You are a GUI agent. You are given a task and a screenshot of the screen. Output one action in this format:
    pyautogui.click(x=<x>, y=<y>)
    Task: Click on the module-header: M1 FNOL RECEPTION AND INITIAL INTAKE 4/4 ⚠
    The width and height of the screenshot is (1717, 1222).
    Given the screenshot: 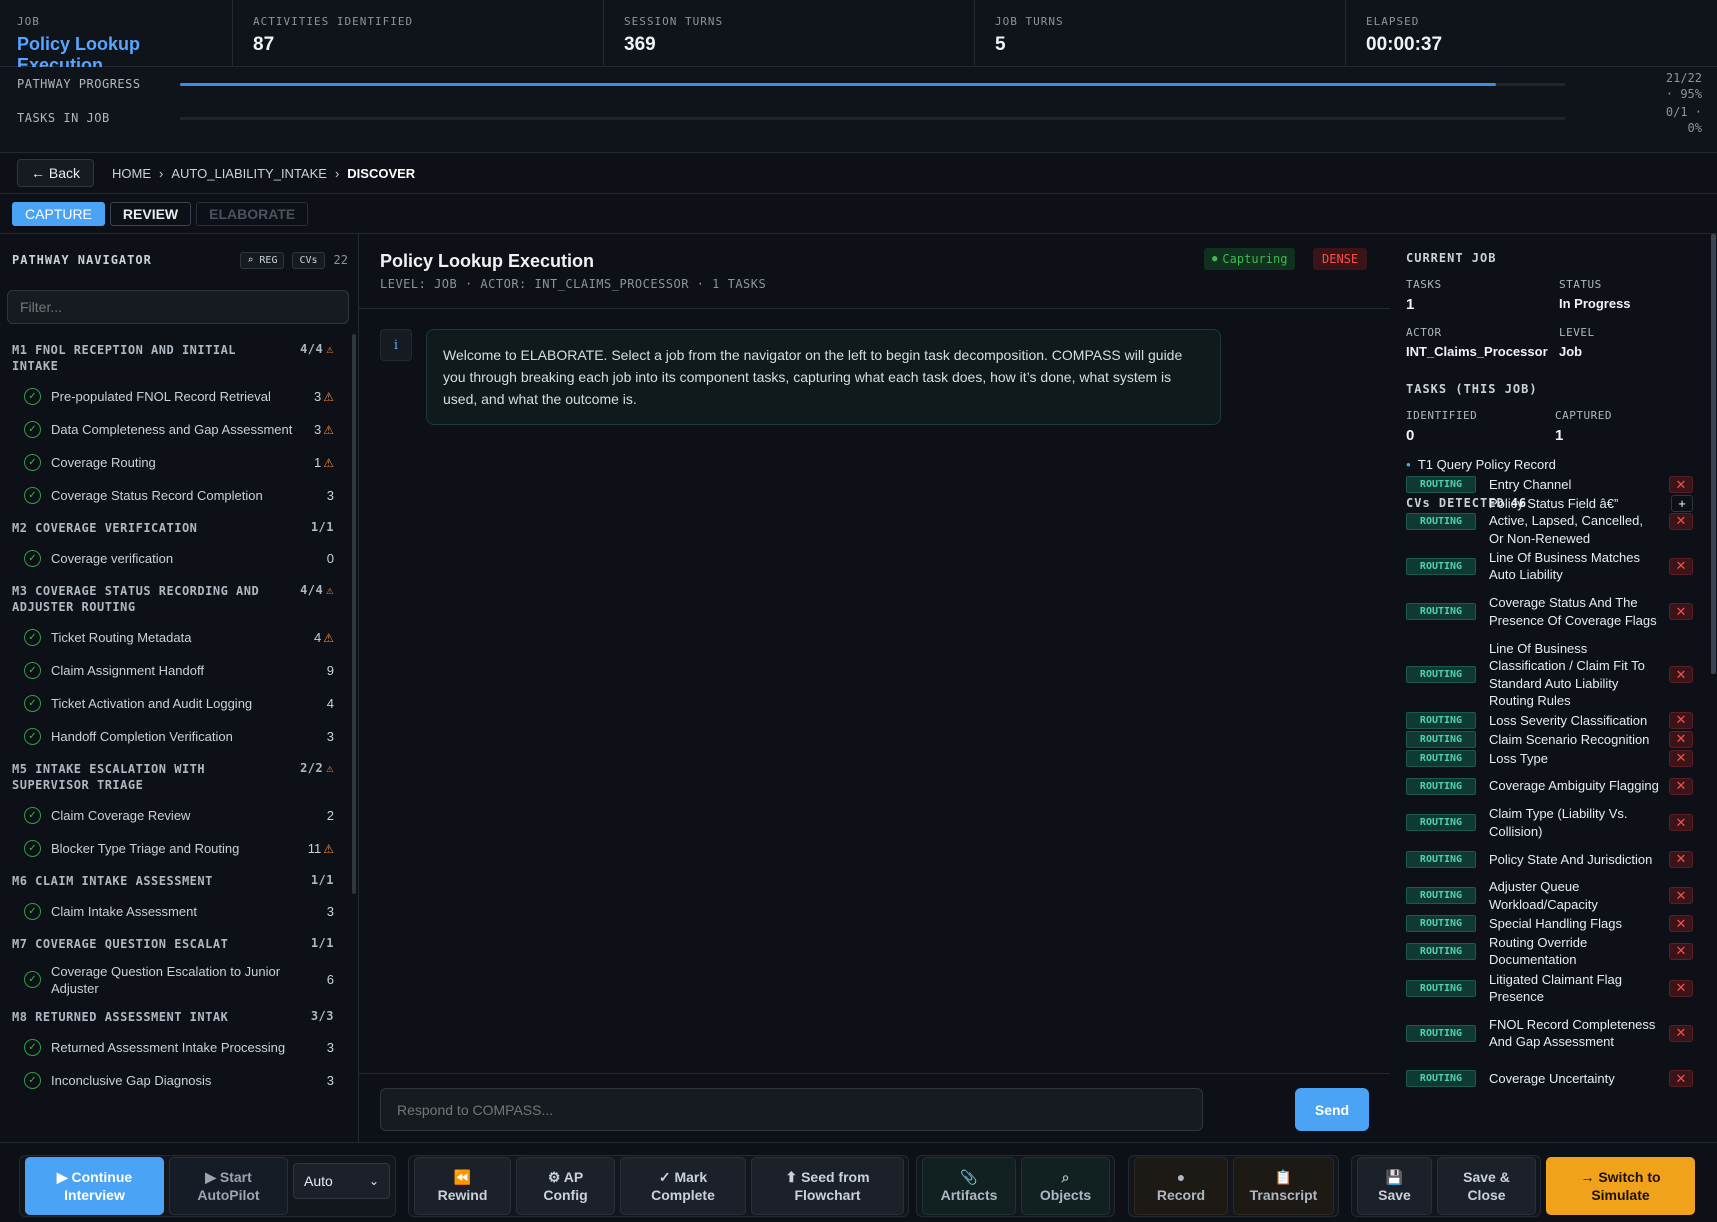 What is the action you would take?
    pyautogui.click(x=177, y=354)
    